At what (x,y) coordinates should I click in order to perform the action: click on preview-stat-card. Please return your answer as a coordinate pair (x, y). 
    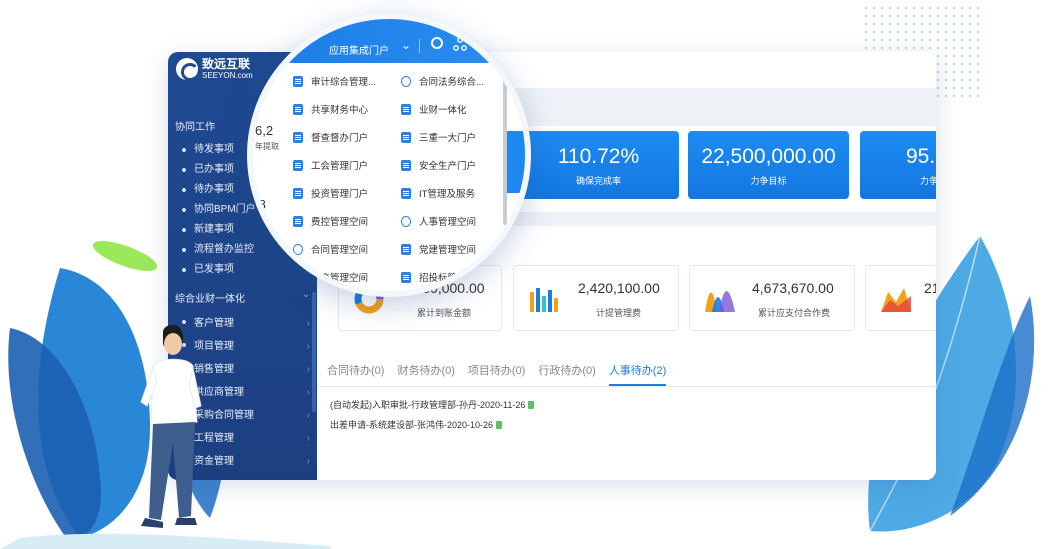
    Looking at the image, I should click on (516, 162).